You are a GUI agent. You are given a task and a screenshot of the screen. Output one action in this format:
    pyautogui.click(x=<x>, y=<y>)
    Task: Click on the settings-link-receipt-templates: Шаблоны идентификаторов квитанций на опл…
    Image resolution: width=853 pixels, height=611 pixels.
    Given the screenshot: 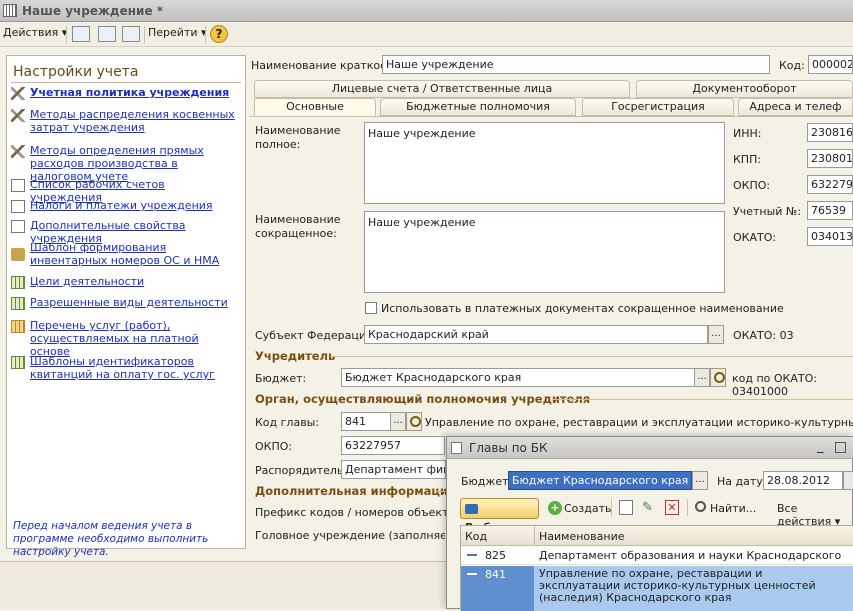 What is the action you would take?
    pyautogui.click(x=127, y=369)
    